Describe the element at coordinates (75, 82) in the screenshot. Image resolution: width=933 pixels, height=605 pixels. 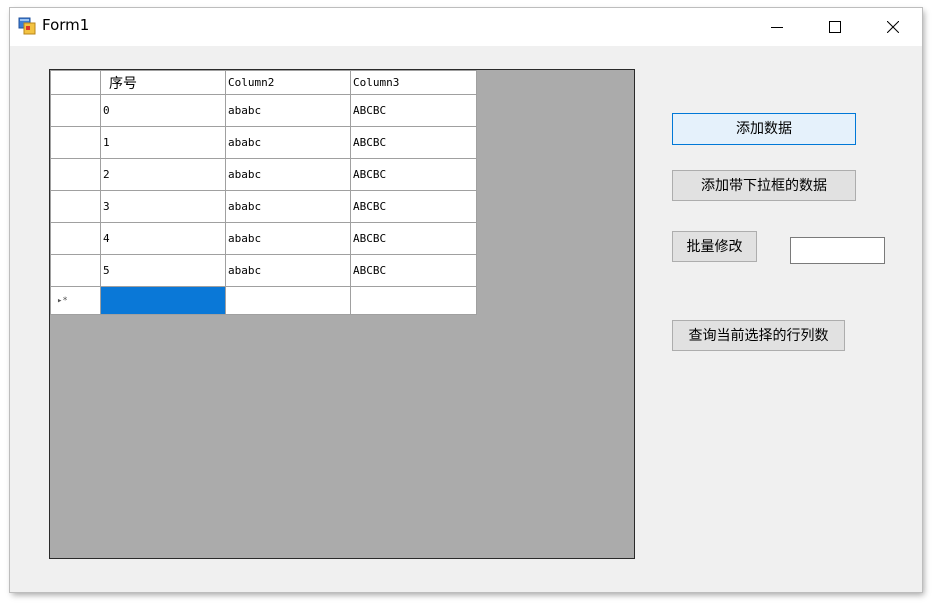
I see `row-header-corner` at that location.